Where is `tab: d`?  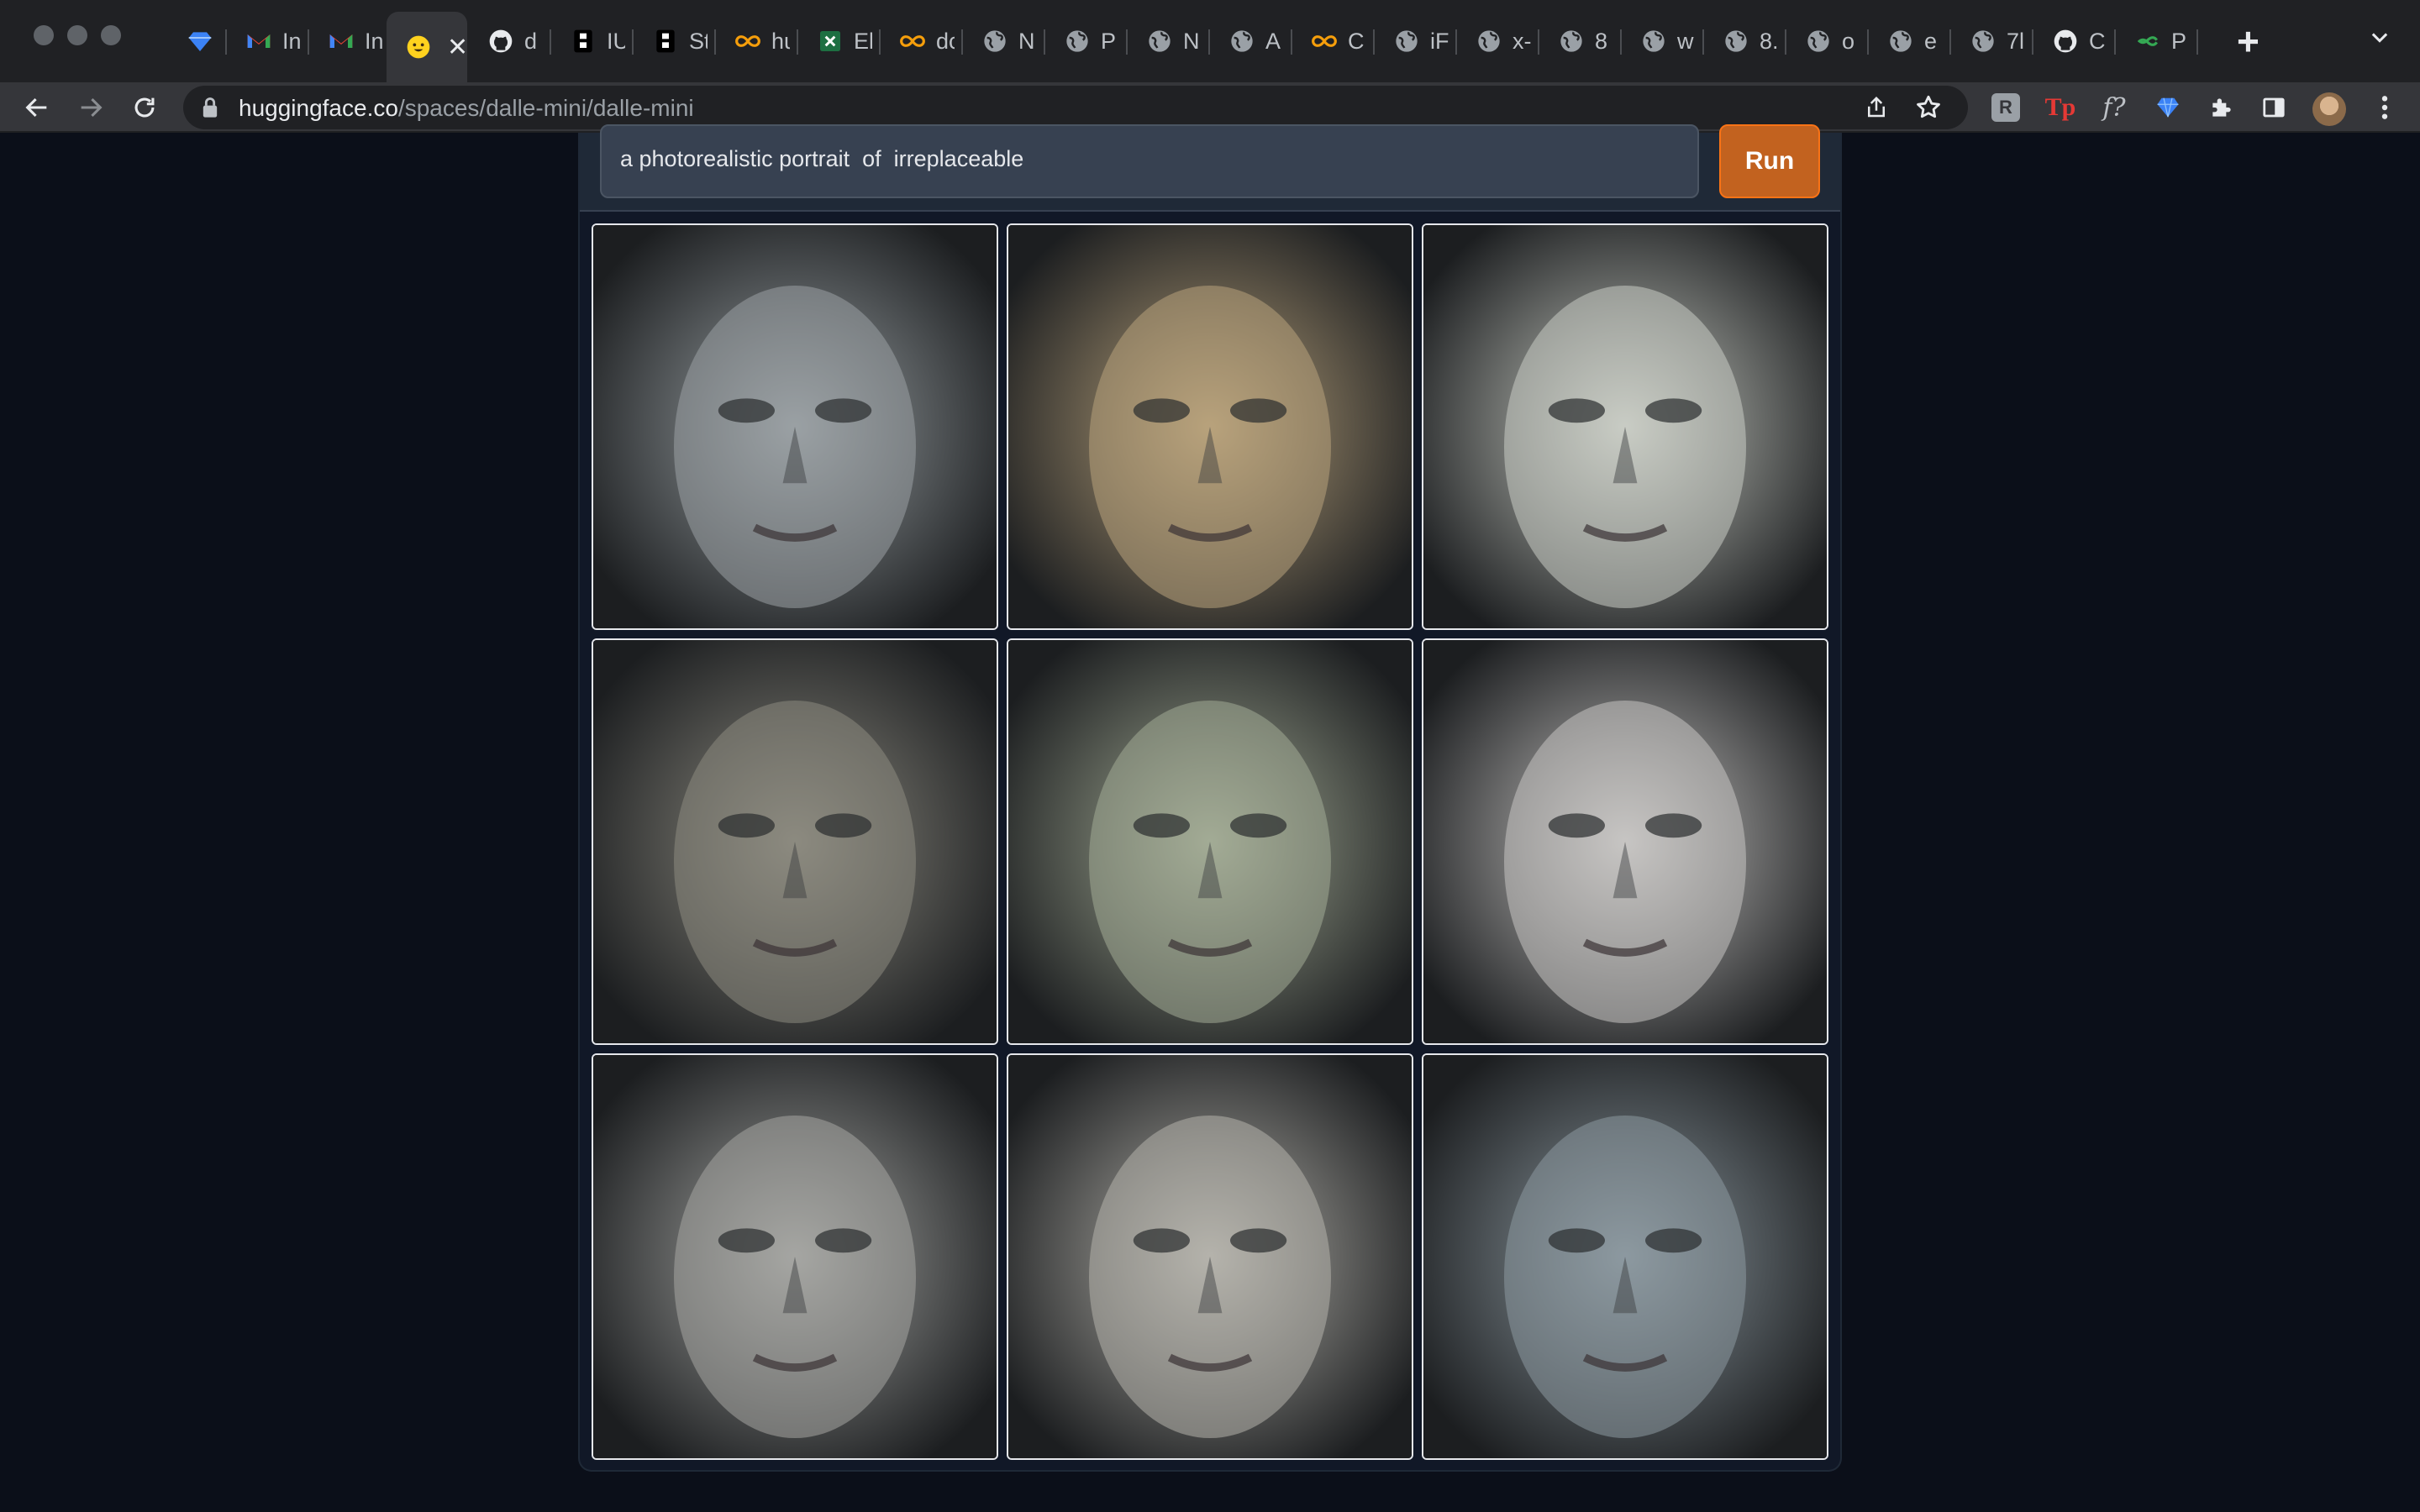 tab: d is located at coordinates (510, 41).